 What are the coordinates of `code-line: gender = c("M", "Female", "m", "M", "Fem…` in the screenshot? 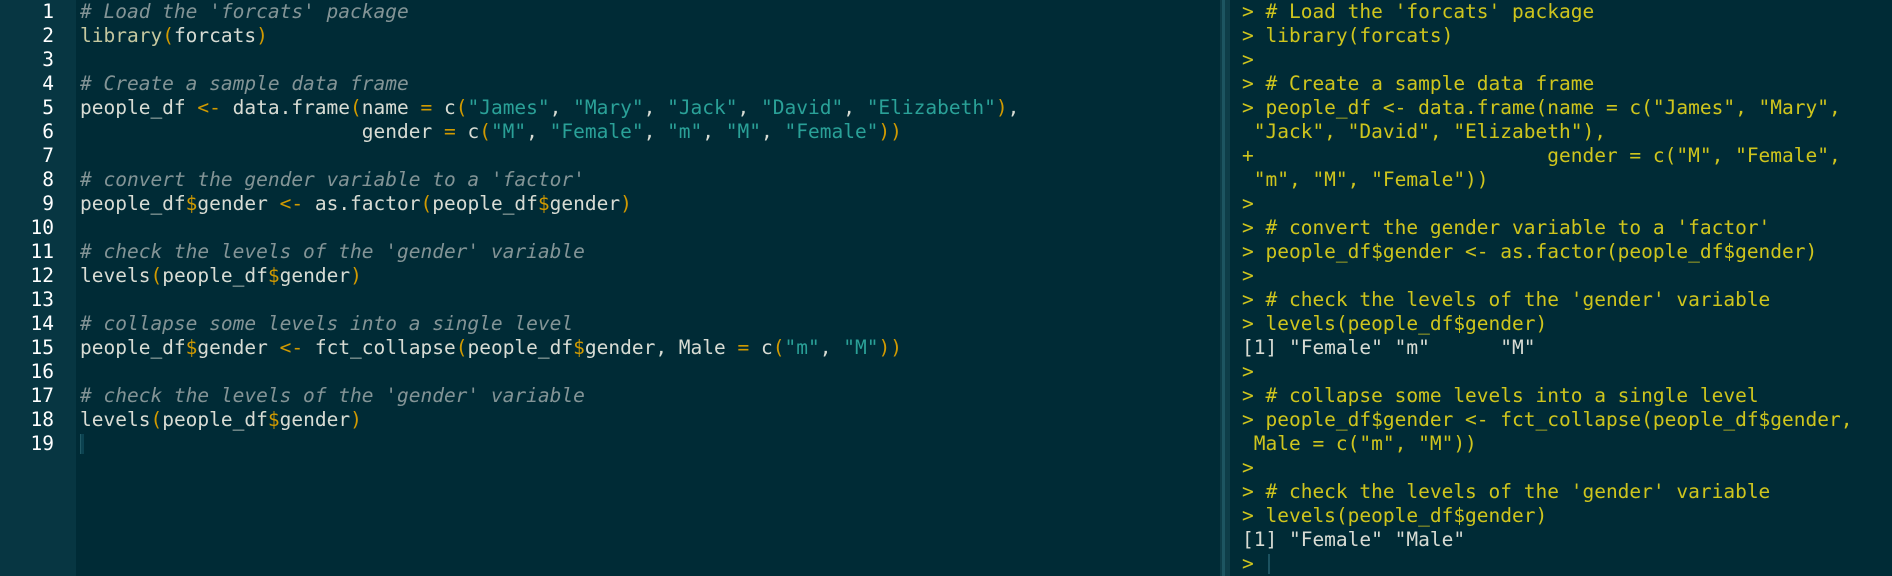 It's located at (491, 132).